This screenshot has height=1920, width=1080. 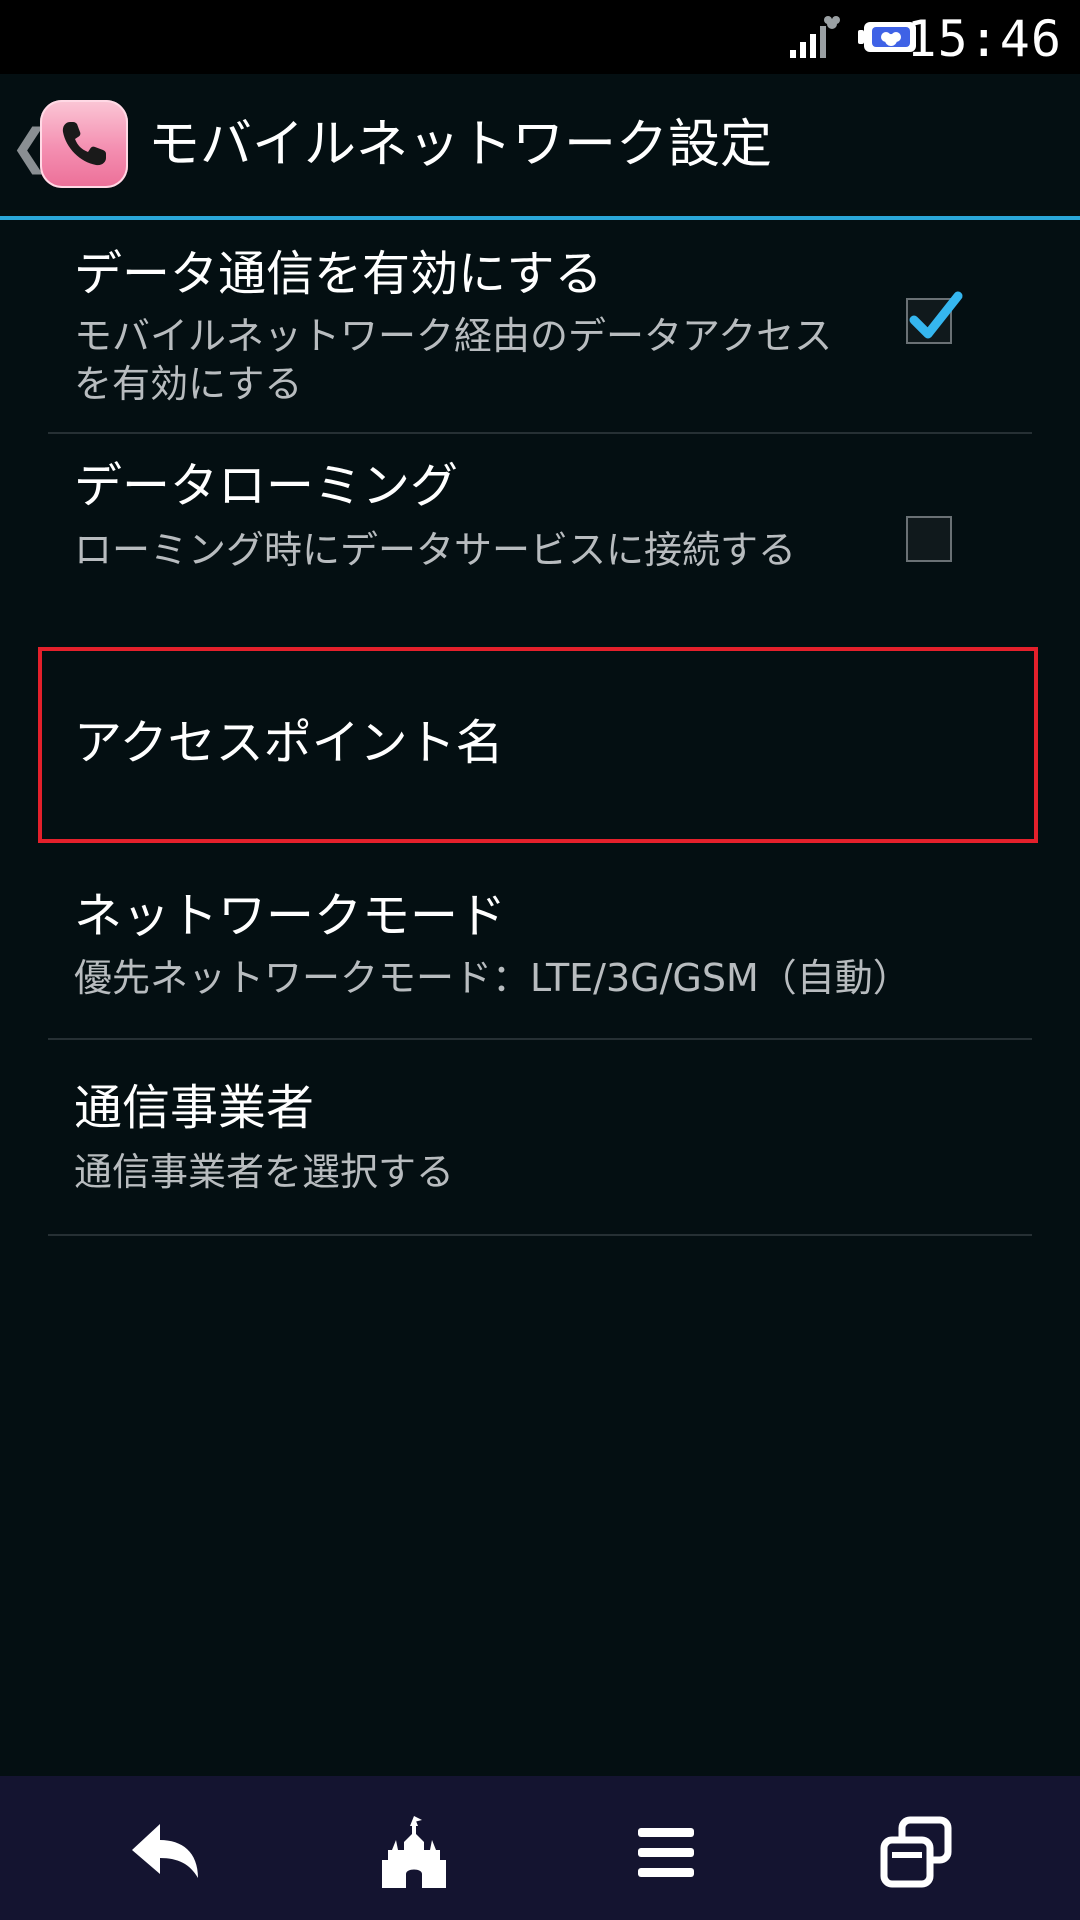 What do you see at coordinates (435, 550) in the screenshot?
I see `setting-summary: ローミング時にデータサービスに接続する` at bounding box center [435, 550].